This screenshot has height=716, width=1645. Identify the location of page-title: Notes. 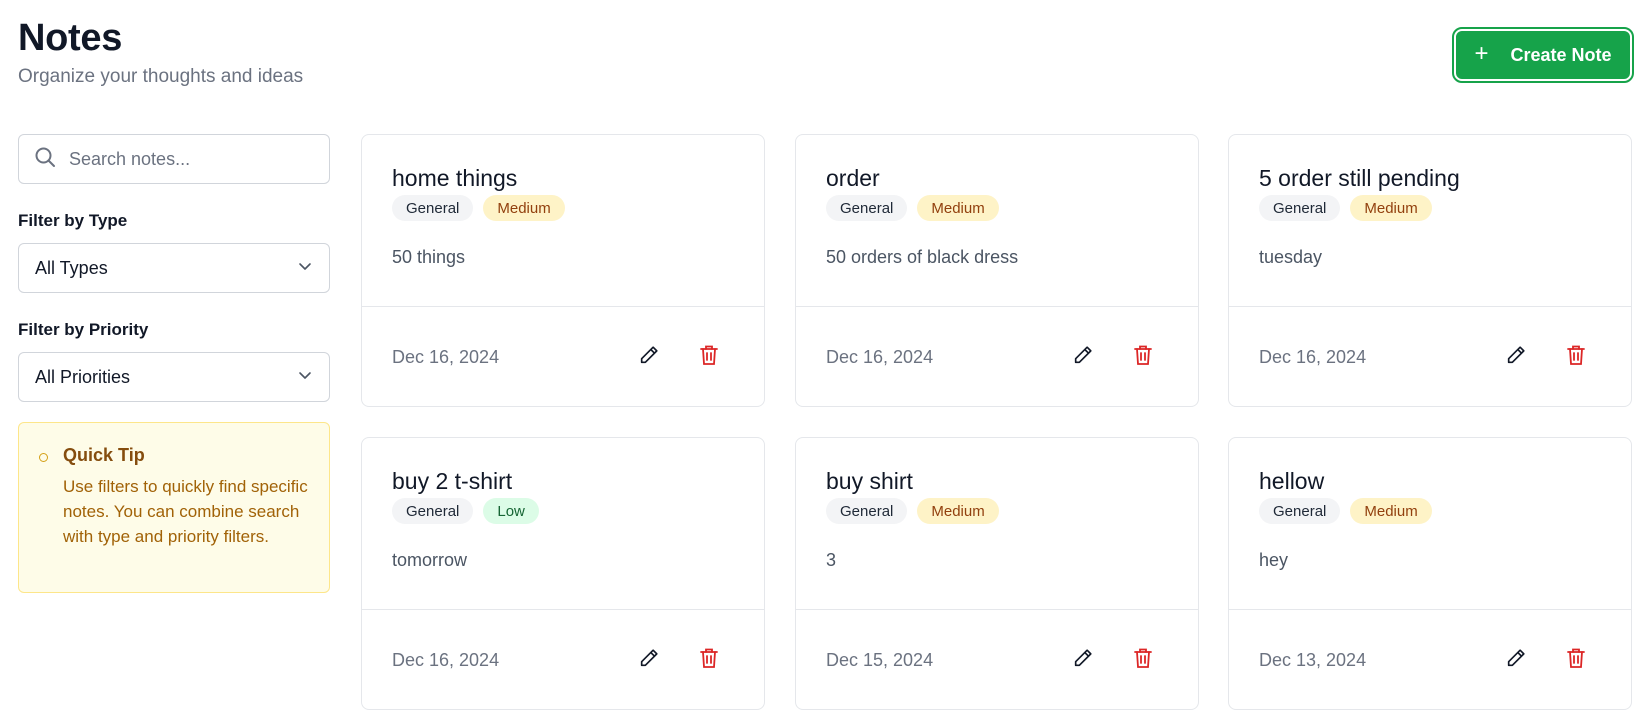
(70, 38).